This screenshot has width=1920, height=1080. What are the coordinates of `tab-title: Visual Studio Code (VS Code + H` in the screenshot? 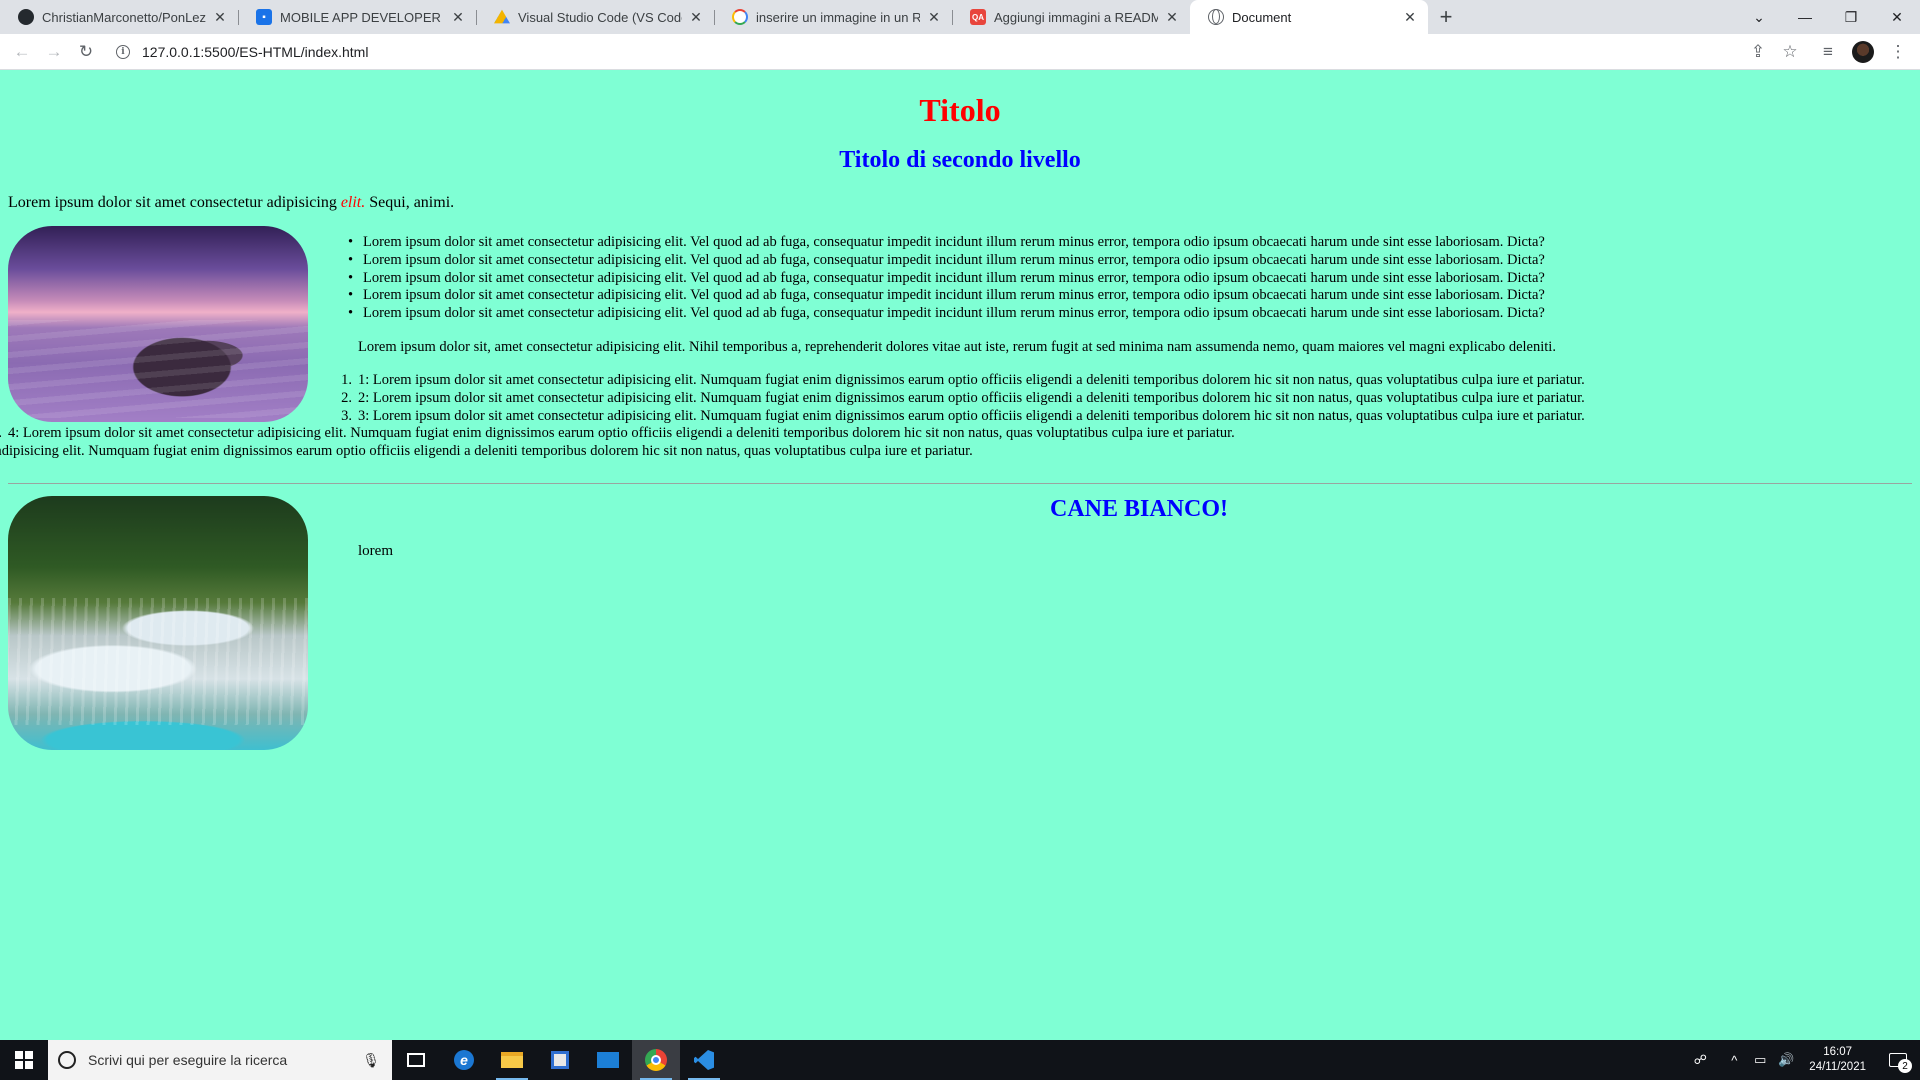 It's located at (600, 17).